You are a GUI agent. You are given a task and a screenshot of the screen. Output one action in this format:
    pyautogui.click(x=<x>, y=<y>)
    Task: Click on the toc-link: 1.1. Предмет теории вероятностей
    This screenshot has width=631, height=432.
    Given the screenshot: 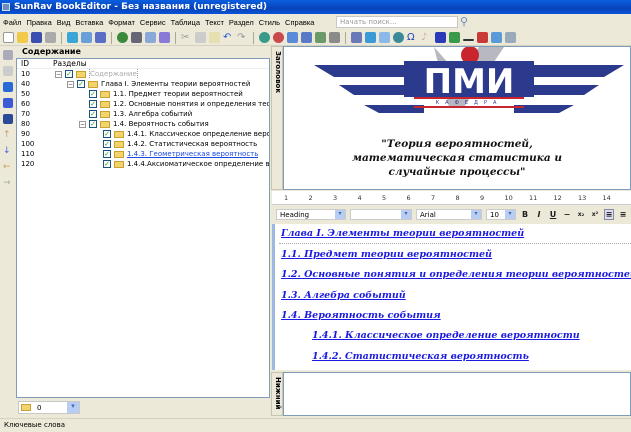 What is the action you would take?
    pyautogui.click(x=386, y=254)
    